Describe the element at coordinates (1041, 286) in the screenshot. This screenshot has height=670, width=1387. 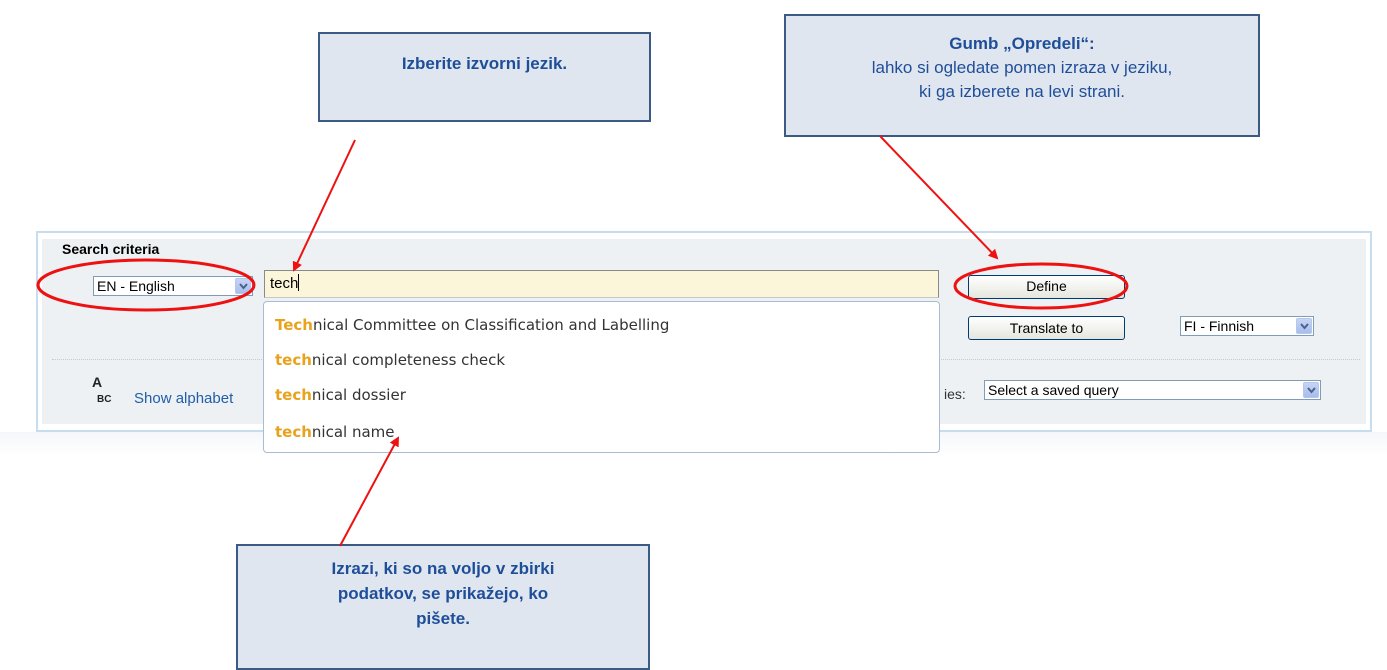
I see `highlight-ellipse-define-button` at that location.